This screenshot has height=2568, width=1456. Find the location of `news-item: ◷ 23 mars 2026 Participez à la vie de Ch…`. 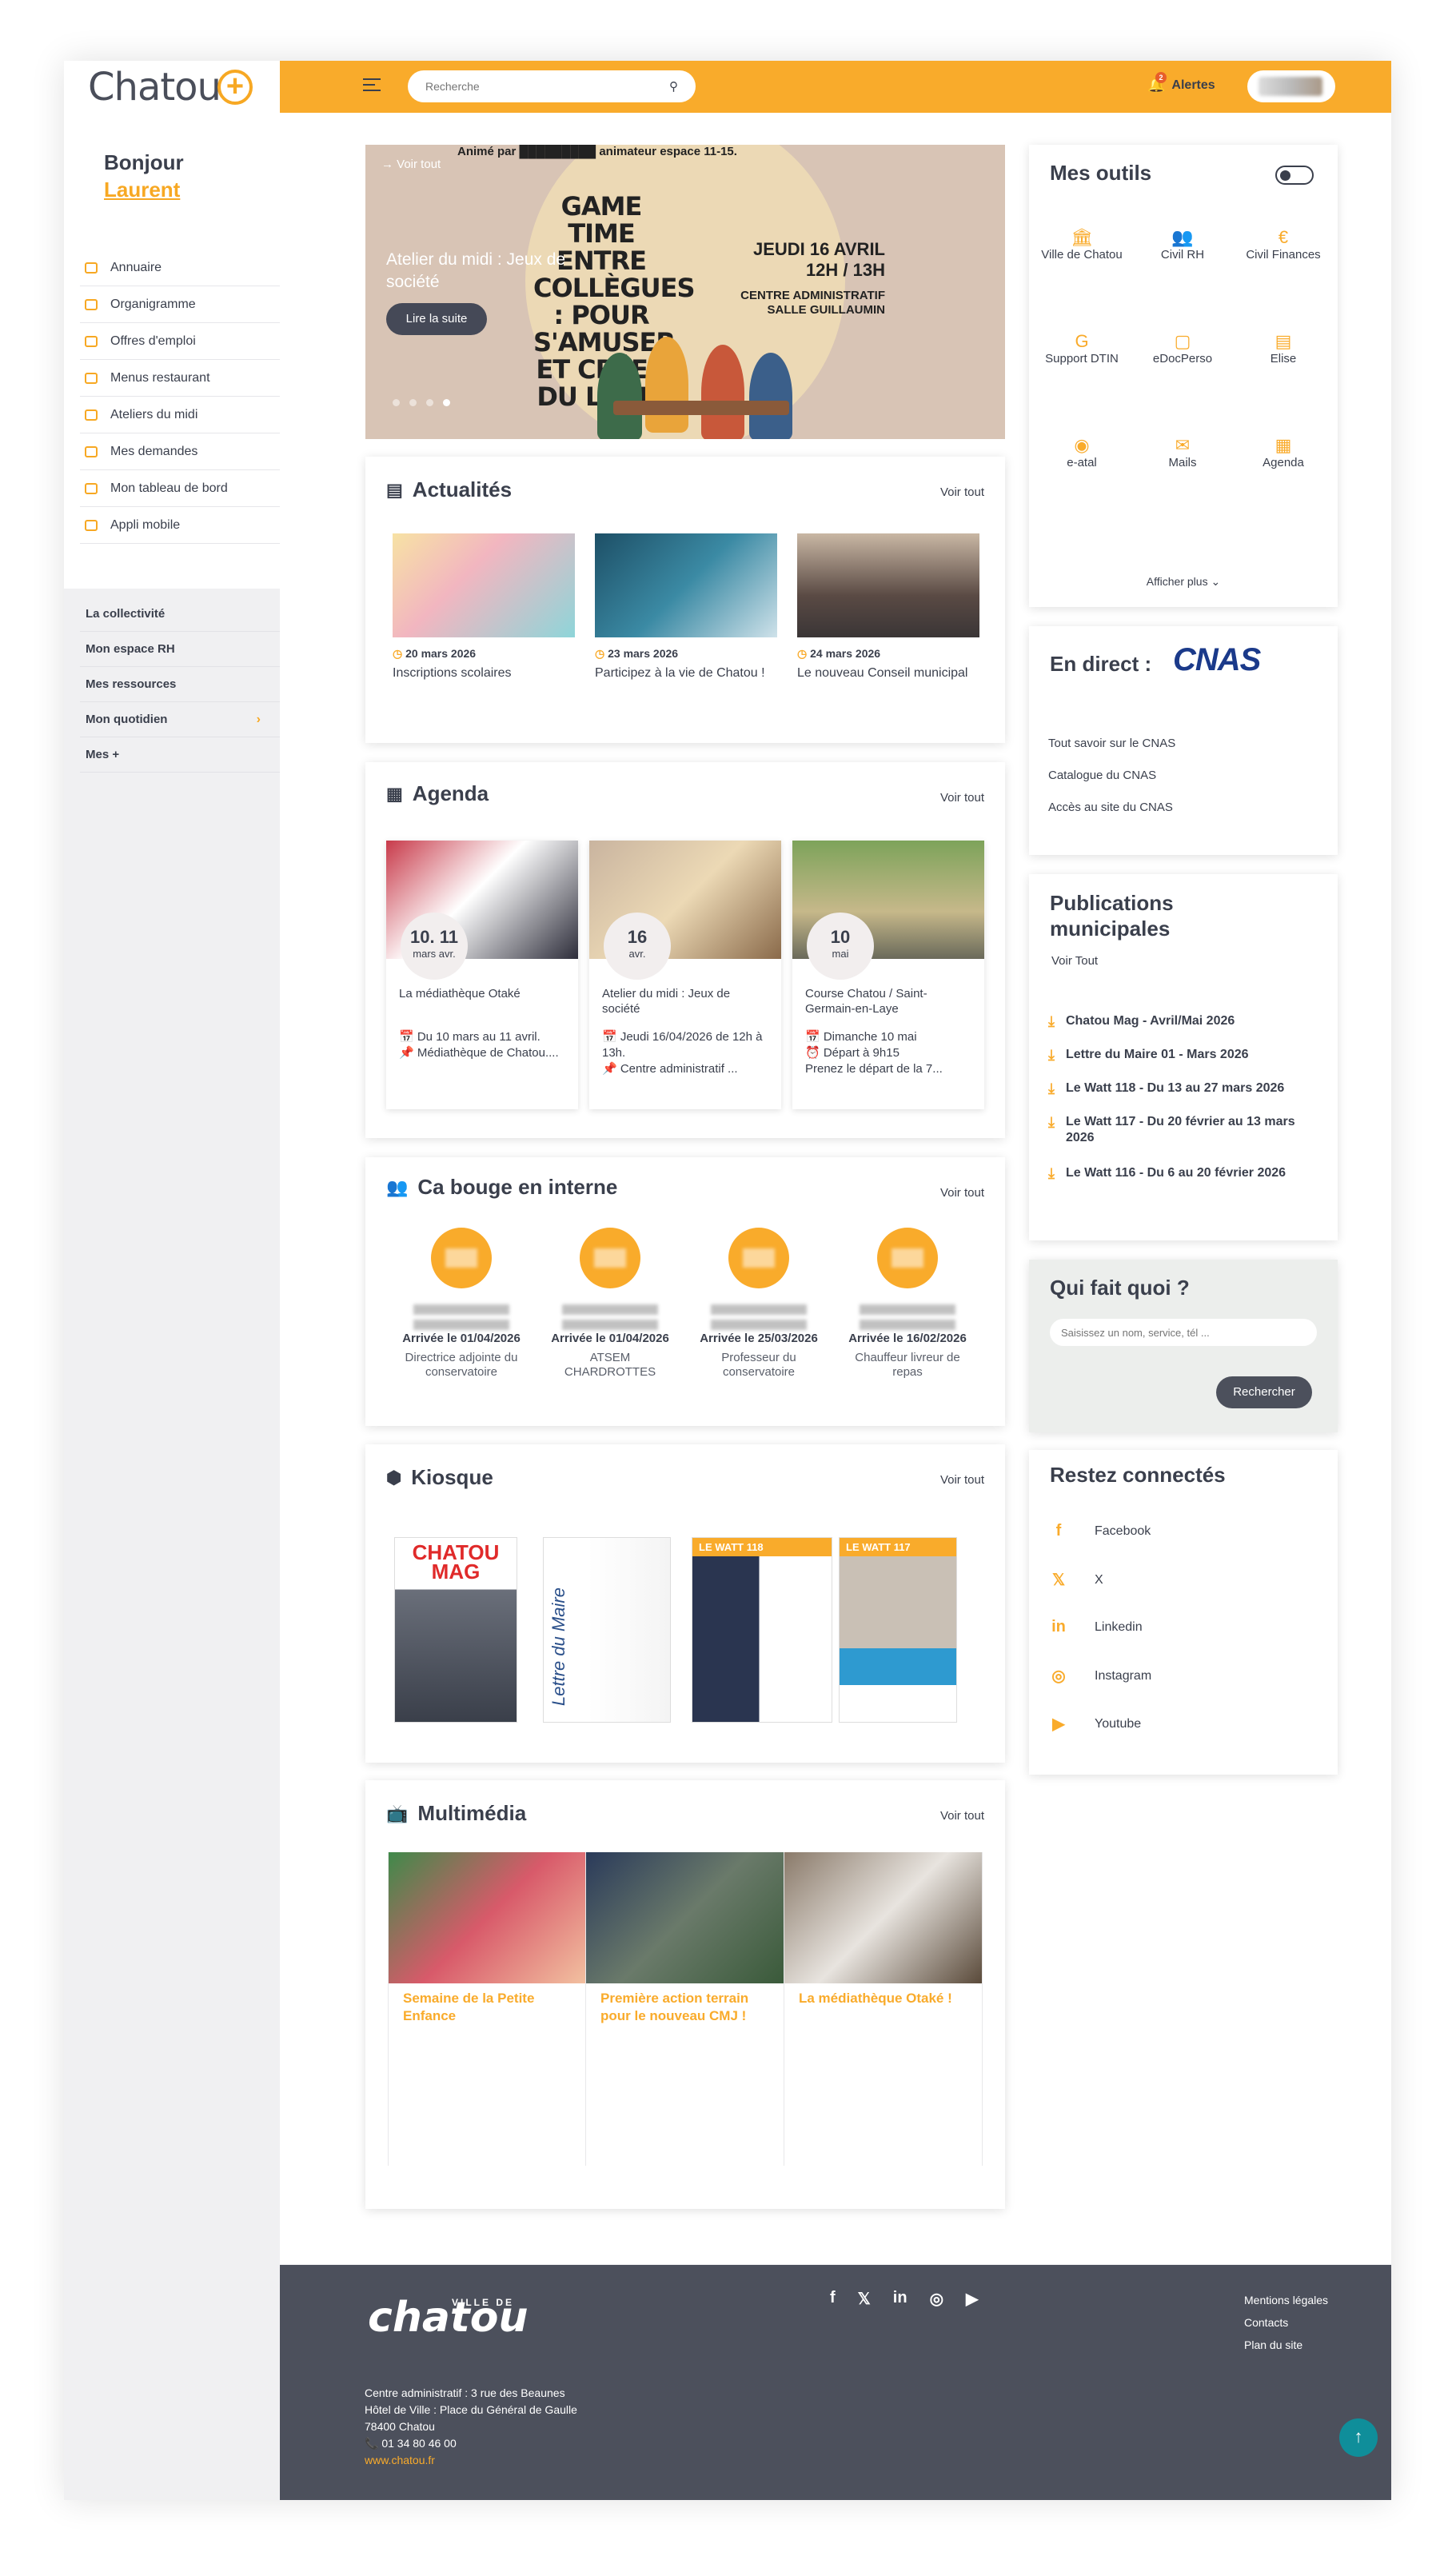

news-item: ◷ 23 mars 2026 Participez à la vie de Ch… is located at coordinates (686, 607).